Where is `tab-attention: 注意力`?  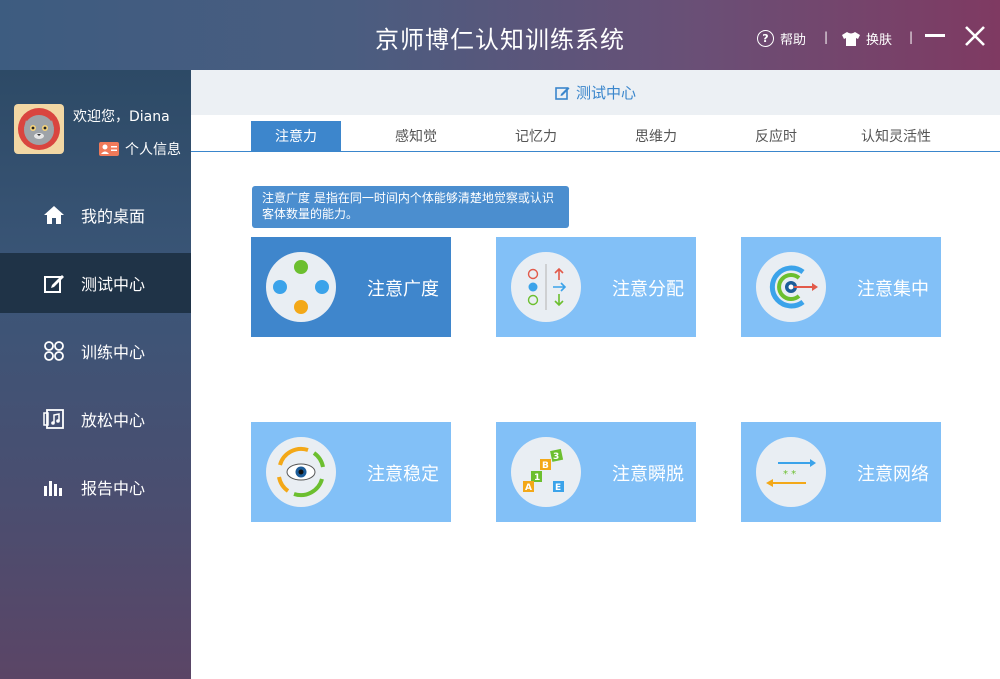
tab-attention: 注意力 is located at coordinates (296, 136).